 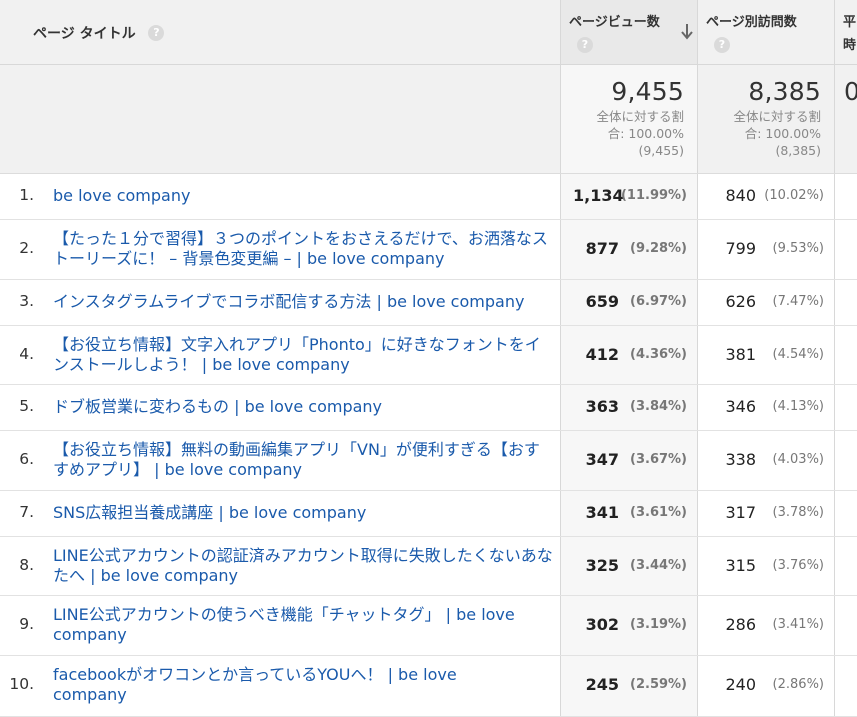 What do you see at coordinates (26, 565) in the screenshot?
I see `row-index: 8.` at bounding box center [26, 565].